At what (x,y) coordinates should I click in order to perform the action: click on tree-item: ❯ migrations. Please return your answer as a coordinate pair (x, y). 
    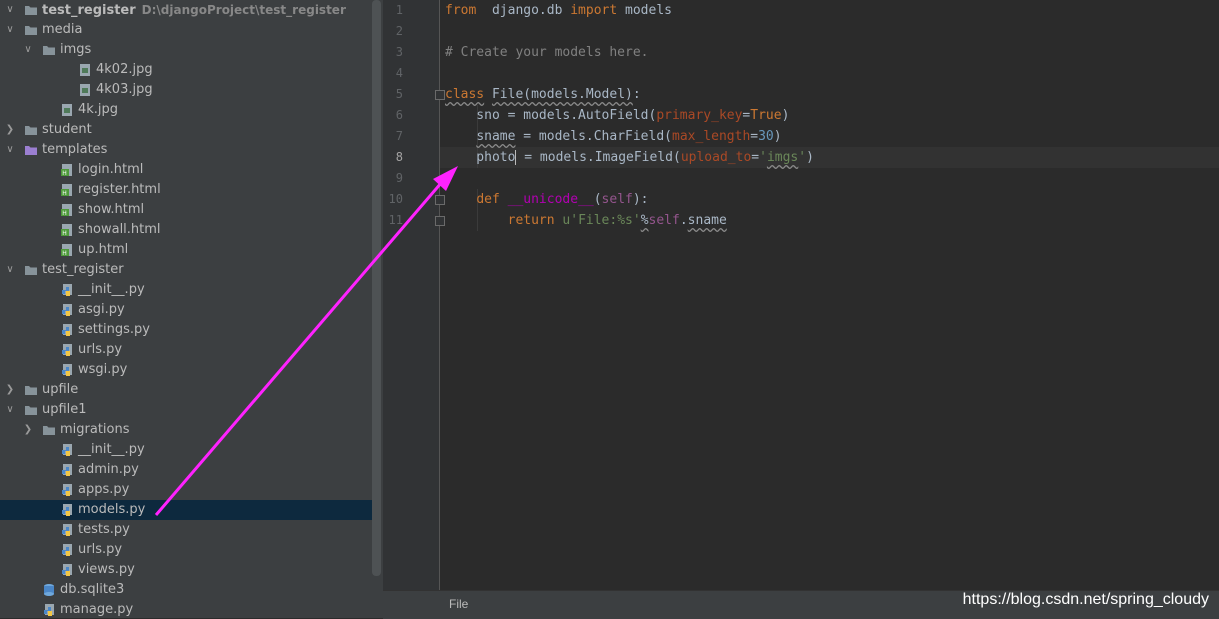
    Looking at the image, I should click on (186, 430).